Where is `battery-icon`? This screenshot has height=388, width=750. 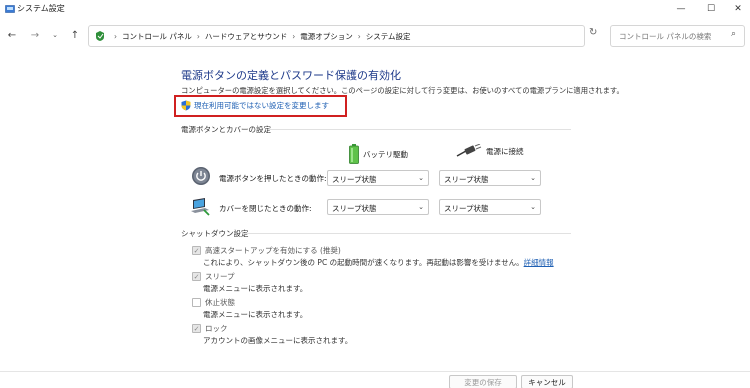
battery-icon is located at coordinates (354, 154).